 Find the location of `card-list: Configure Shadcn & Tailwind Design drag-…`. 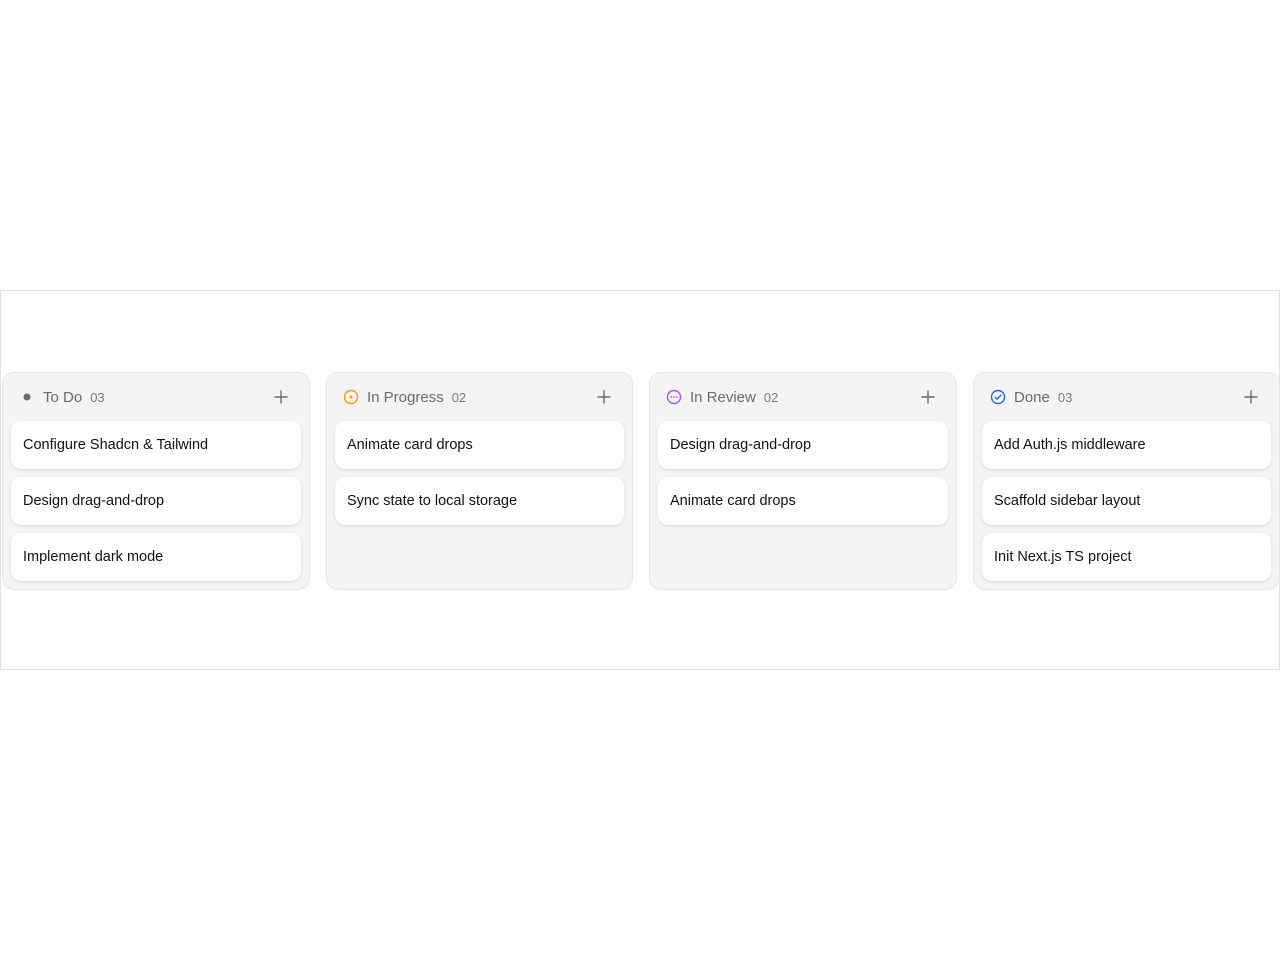

card-list: Configure Shadcn & Tailwind Design drag-… is located at coordinates (156, 501).